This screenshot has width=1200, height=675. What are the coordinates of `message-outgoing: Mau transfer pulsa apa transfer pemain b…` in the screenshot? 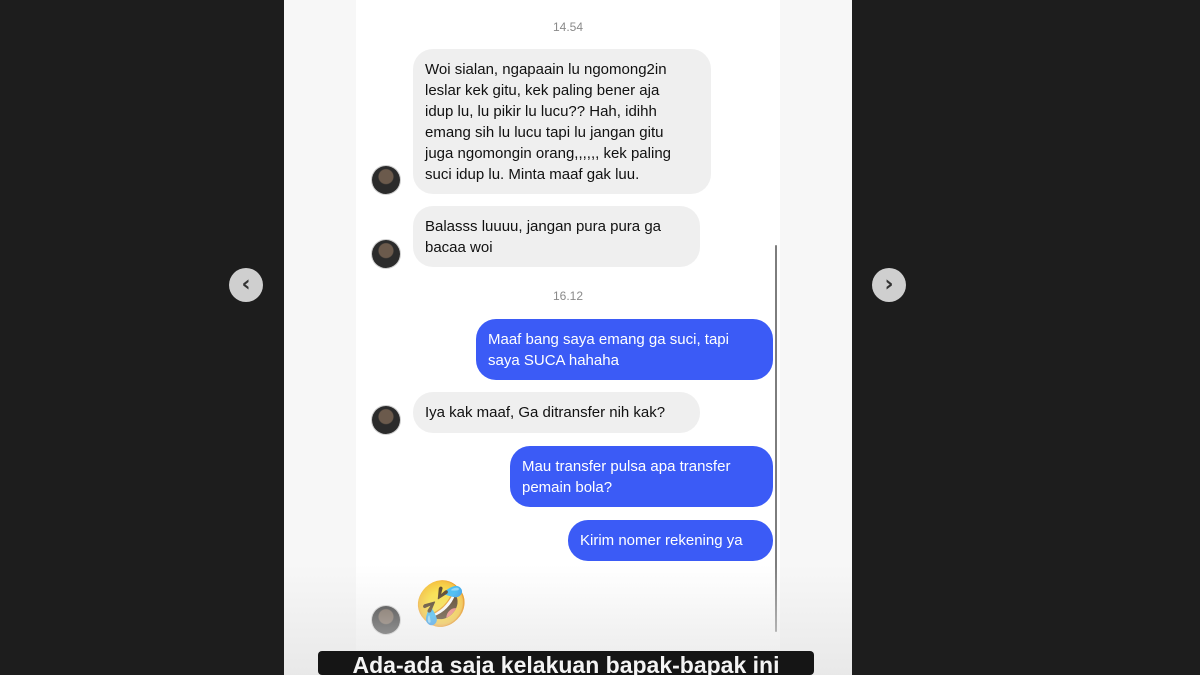 It's located at (641, 476).